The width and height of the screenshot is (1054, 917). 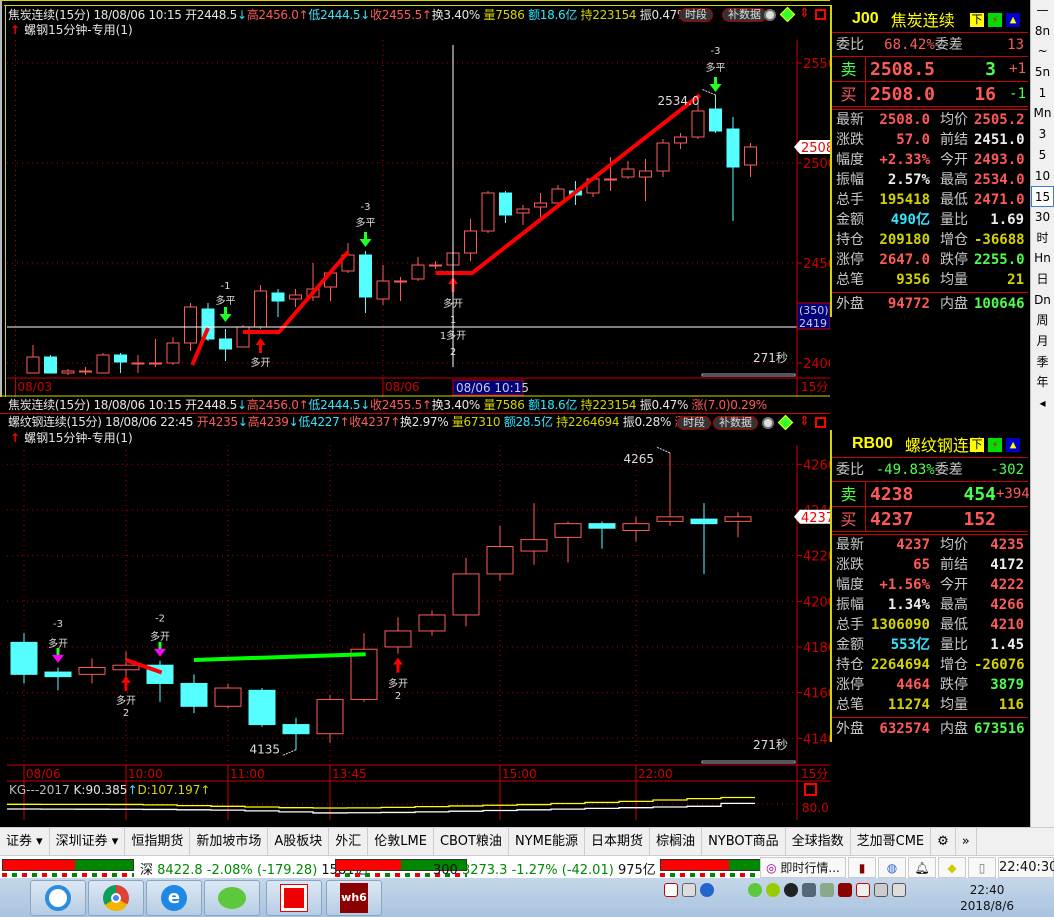 What do you see at coordinates (1042, 196) in the screenshot?
I see `period-button: 15` at bounding box center [1042, 196].